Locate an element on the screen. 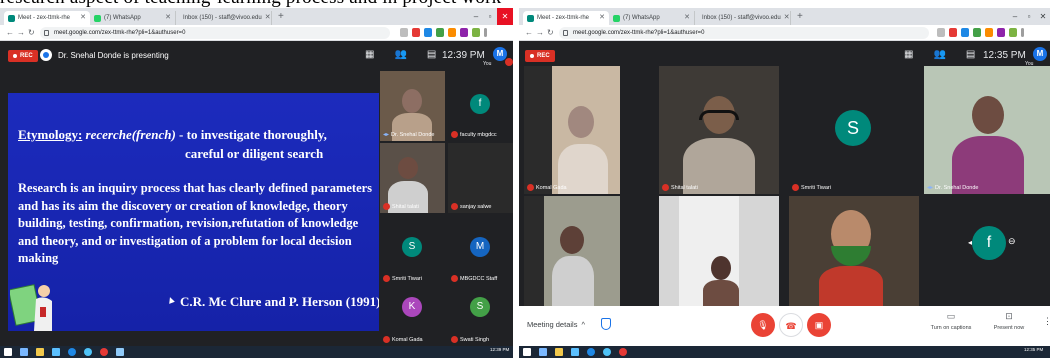 Image resolution: width=1050 pixels, height=358 pixels. present-label: Present now is located at coordinates (1009, 328).